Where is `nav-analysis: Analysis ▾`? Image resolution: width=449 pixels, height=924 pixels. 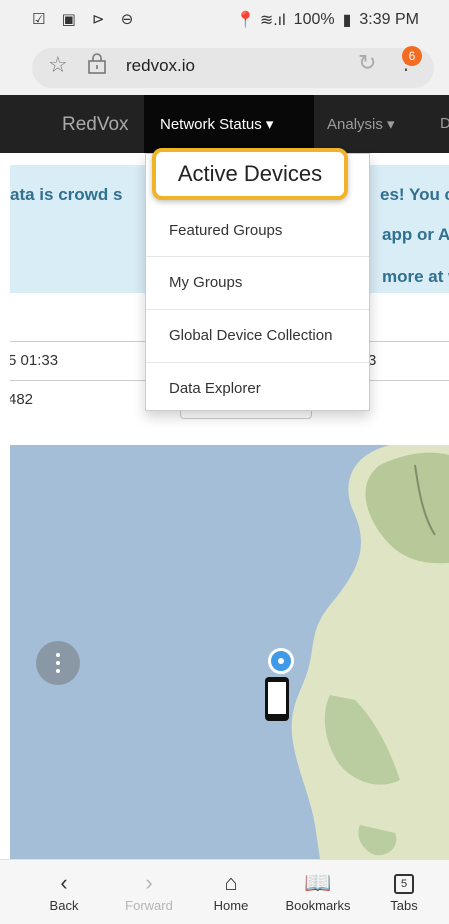 nav-analysis: Analysis ▾ is located at coordinates (361, 124).